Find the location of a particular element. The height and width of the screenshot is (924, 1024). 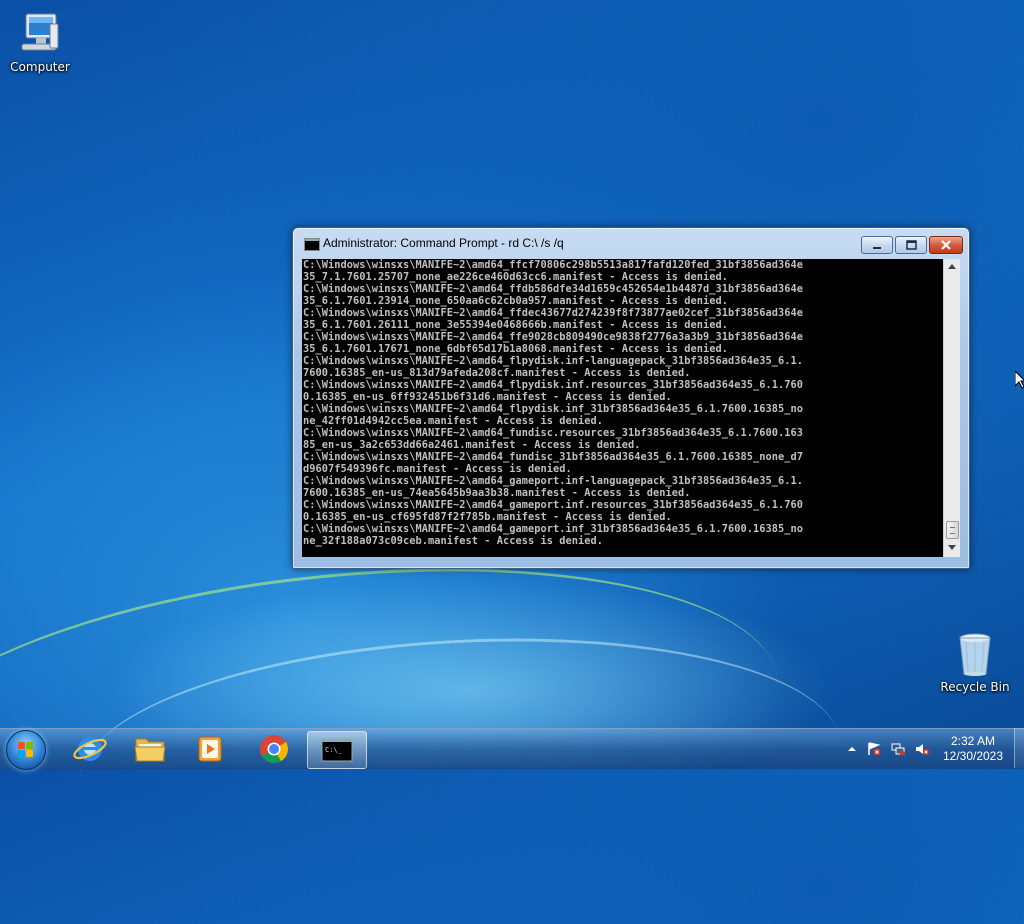

clock-date: 12/30/2023 is located at coordinates (973, 756).